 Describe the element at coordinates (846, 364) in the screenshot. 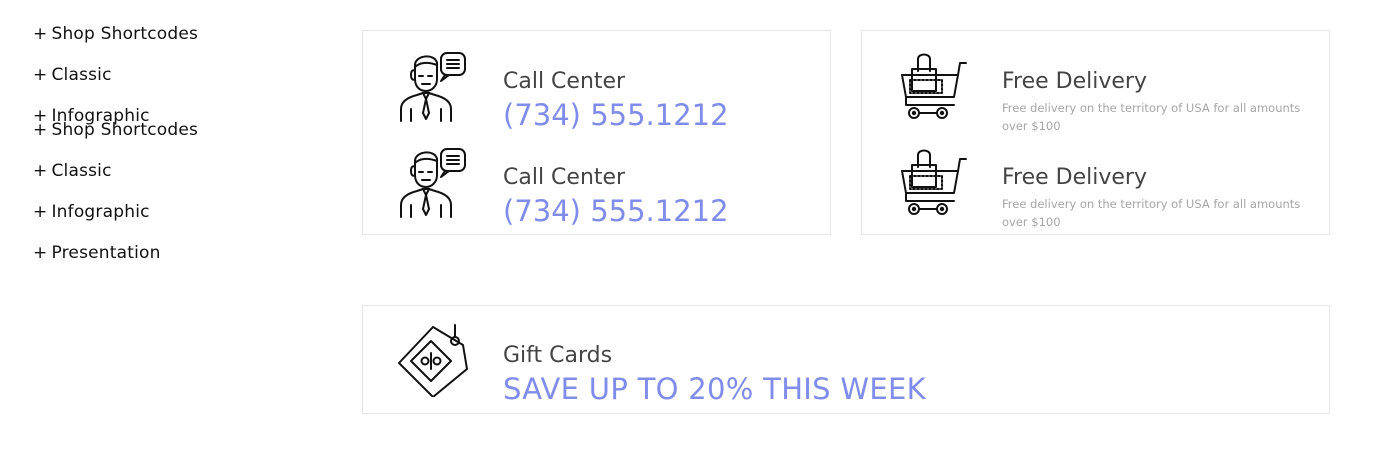

I see `gift-cards-feature: Gift Cards SAVE UP TO 20% THIS WEEK` at that location.